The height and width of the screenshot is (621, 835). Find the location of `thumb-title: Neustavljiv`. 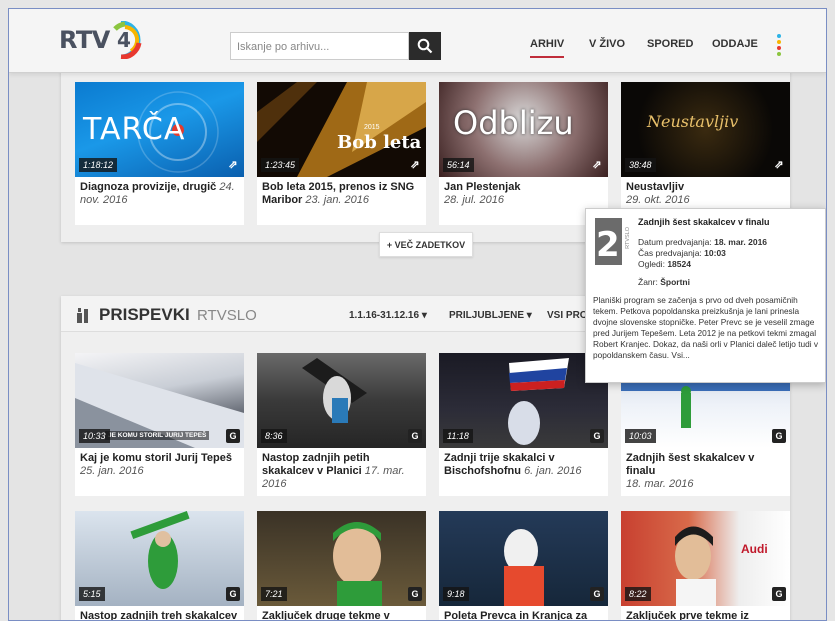

thumb-title: Neustavljiv is located at coordinates (693, 121).